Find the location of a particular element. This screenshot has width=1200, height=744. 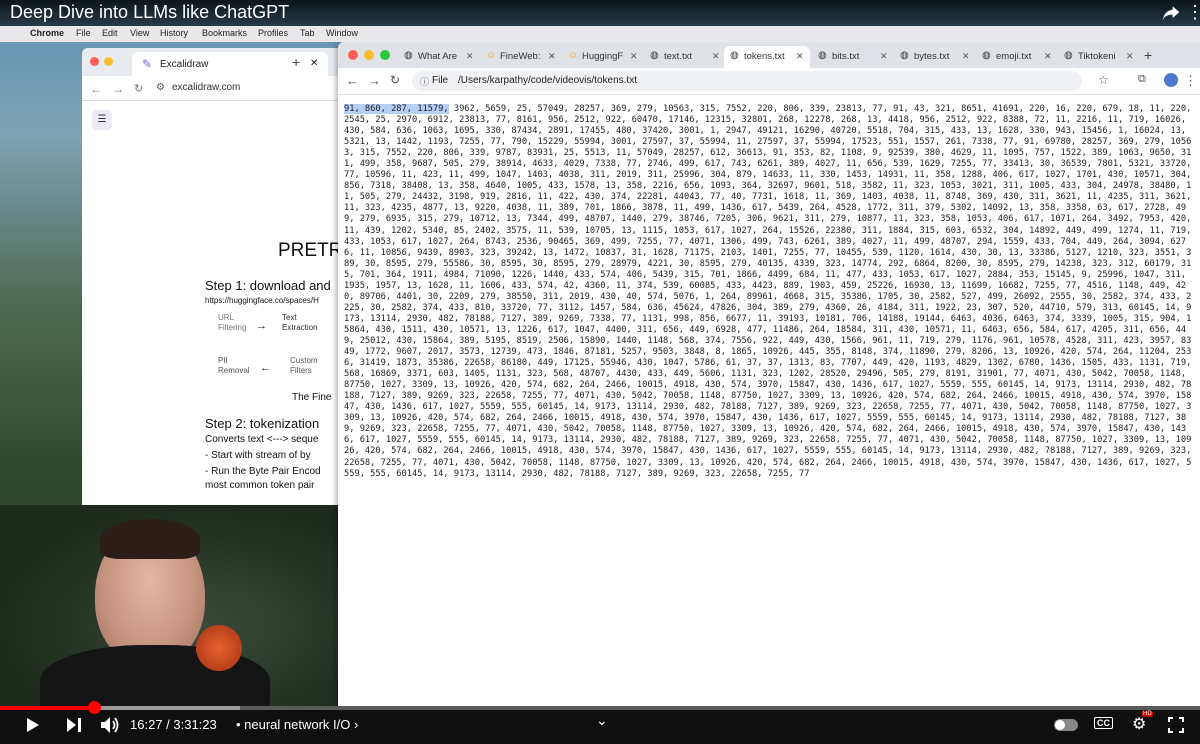

tab-label: tokens.txt is located at coordinates (764, 56).